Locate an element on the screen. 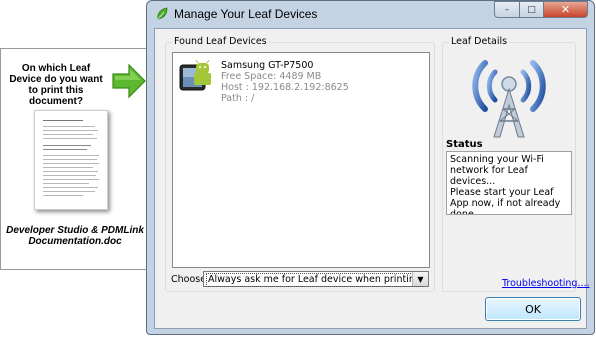 This screenshot has height=337, width=596. device-free-space: Free Space: 4489 MB is located at coordinates (271, 76).